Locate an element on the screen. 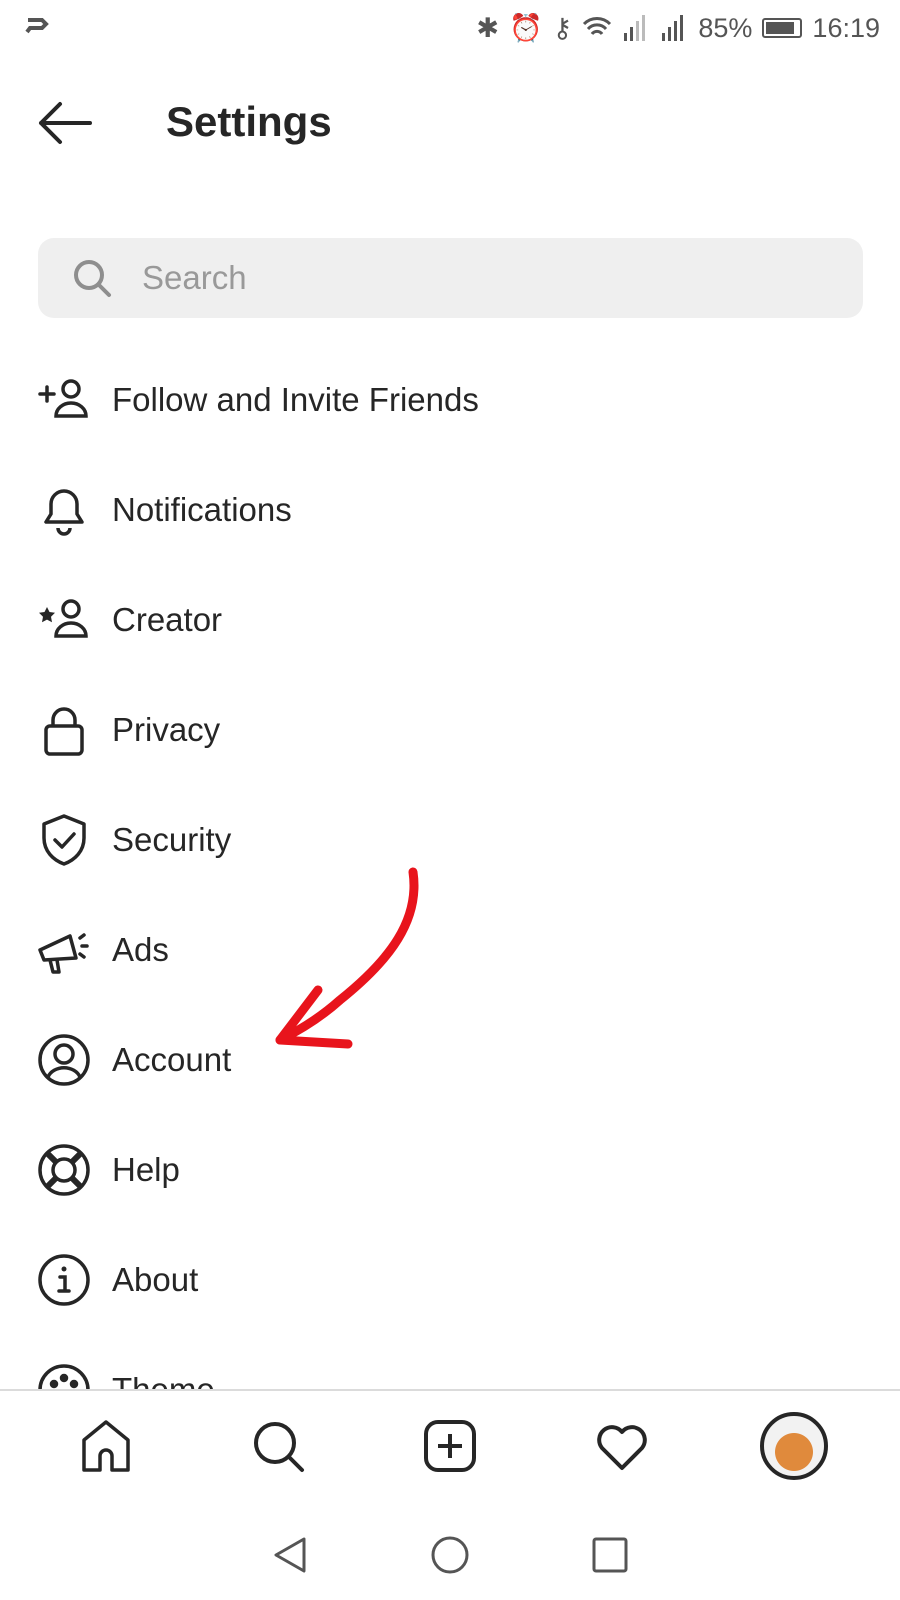 The width and height of the screenshot is (900, 1600). wifi-icon is located at coordinates (597, 26).